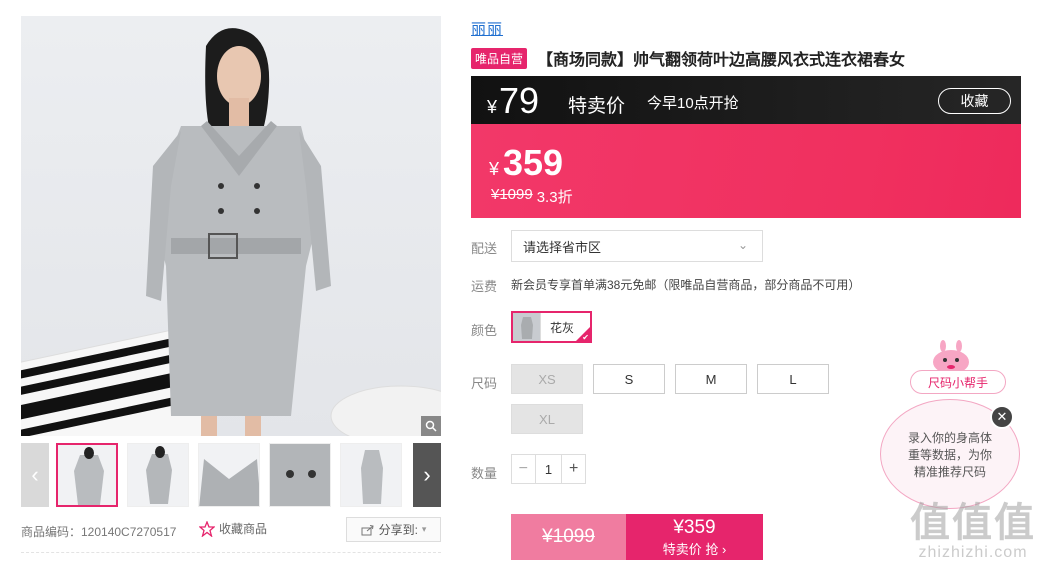  Describe the element at coordinates (484, 330) in the screenshot. I see `color-label: 颜色` at that location.